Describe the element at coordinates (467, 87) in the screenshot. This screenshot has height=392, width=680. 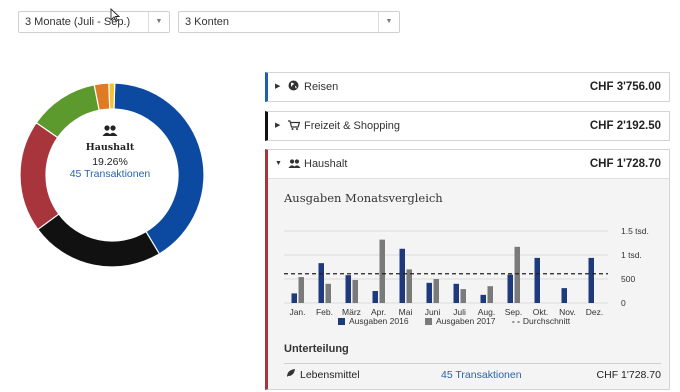
I see `category-reisen: ▶ Reisen CHF 3'756.00` at that location.